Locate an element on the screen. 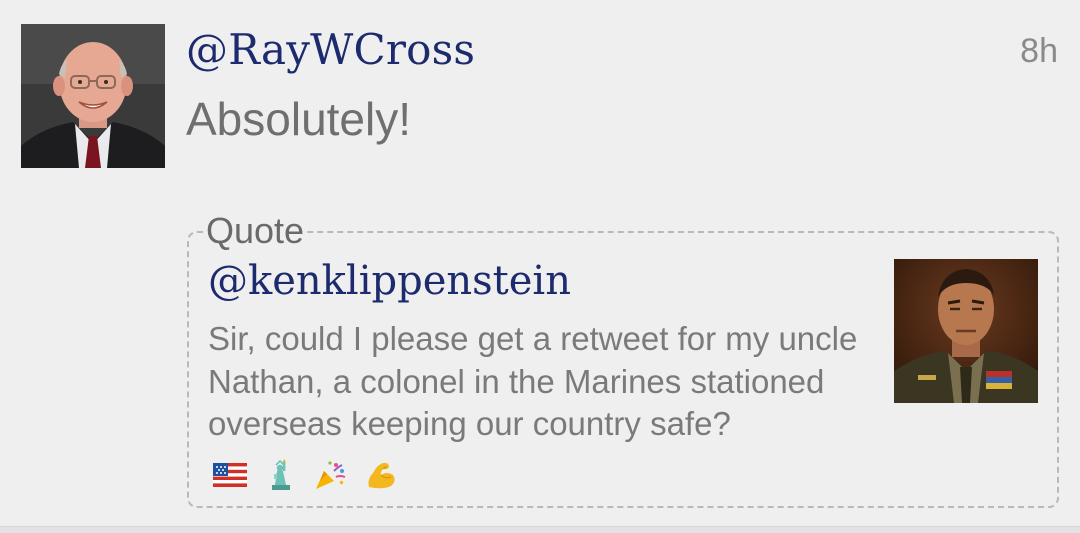 This screenshot has height=533, width=1080. author-handle: @RayWCross is located at coordinates (330, 50).